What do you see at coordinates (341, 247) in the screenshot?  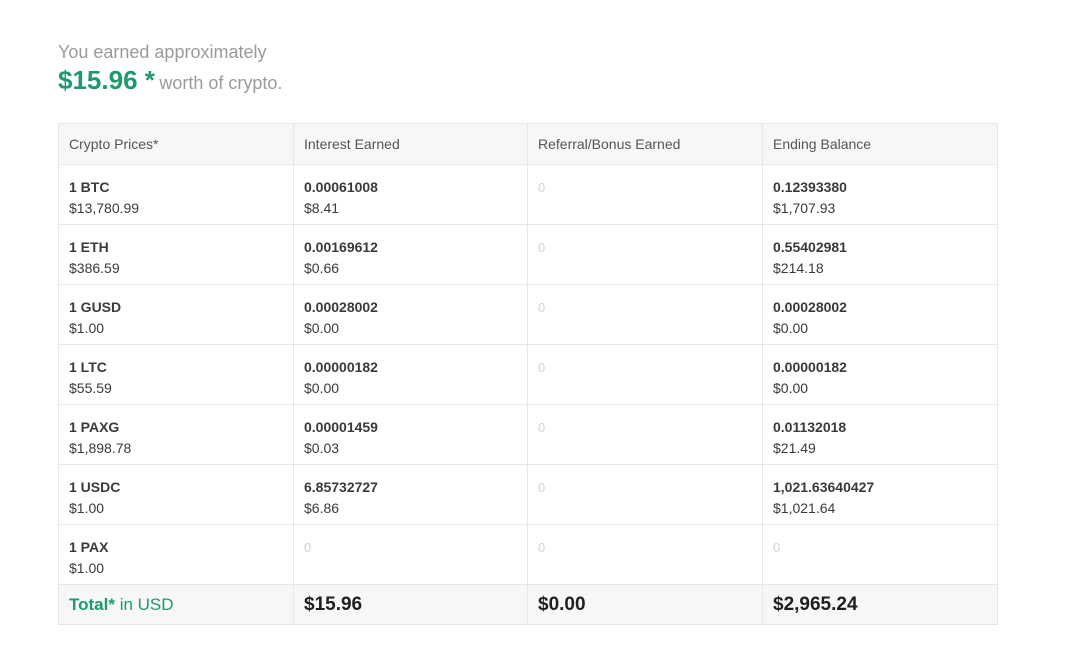 I see `interest-crypto: 0.00169612` at bounding box center [341, 247].